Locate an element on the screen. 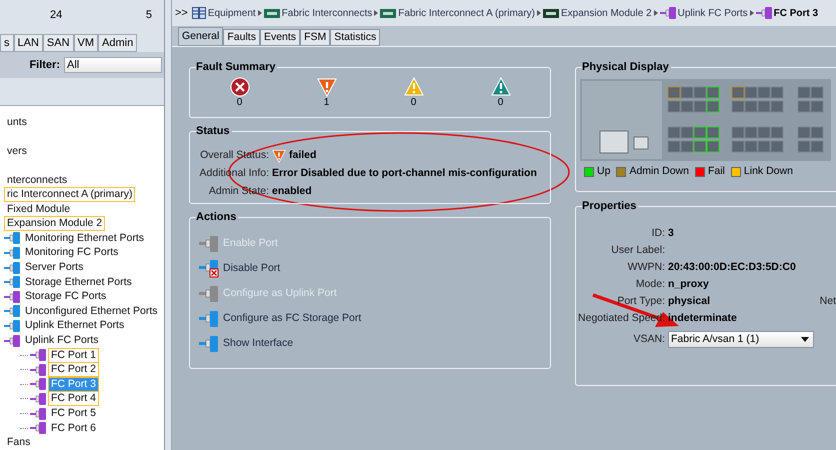  count-label: 24 is located at coordinates (56, 16).